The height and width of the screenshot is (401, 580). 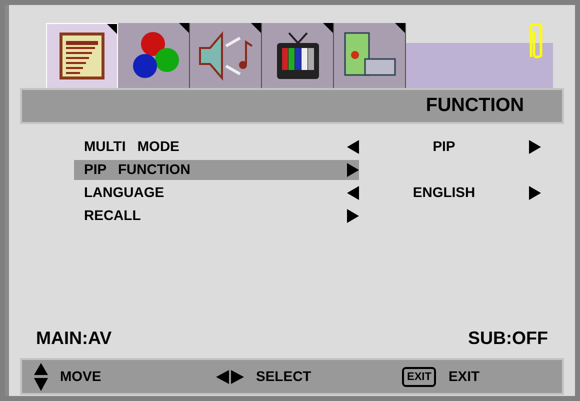 I want to click on menu-item: LANGUAGE, so click(x=216, y=192).